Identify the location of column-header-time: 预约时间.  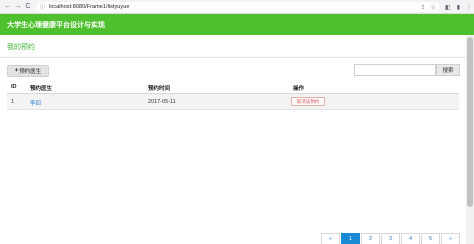
(159, 89).